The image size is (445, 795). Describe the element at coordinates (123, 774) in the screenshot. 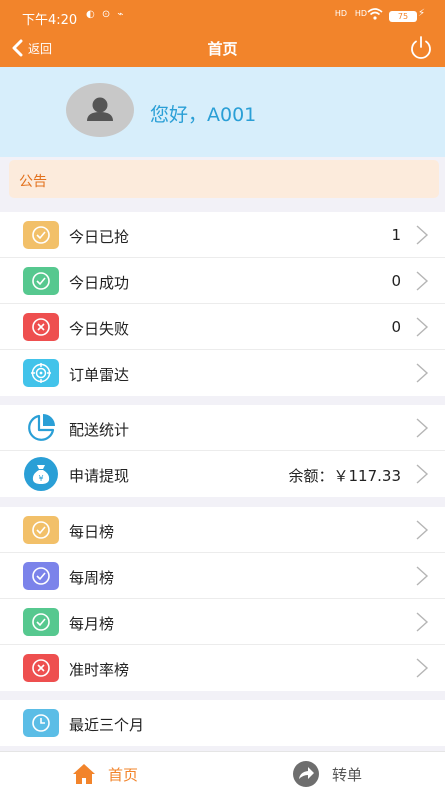

I see `tab-home-label: 首页` at that location.